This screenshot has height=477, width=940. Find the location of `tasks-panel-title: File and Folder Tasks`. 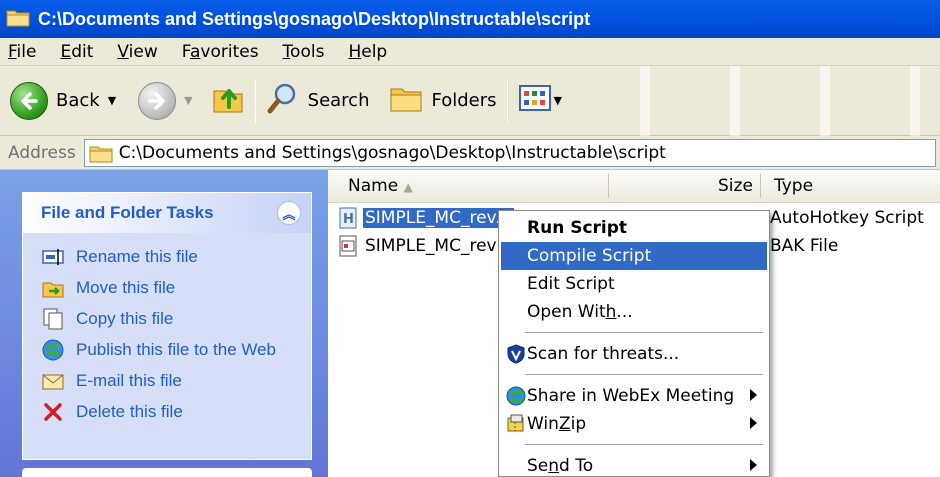

tasks-panel-title: File and Folder Tasks is located at coordinates (127, 212).